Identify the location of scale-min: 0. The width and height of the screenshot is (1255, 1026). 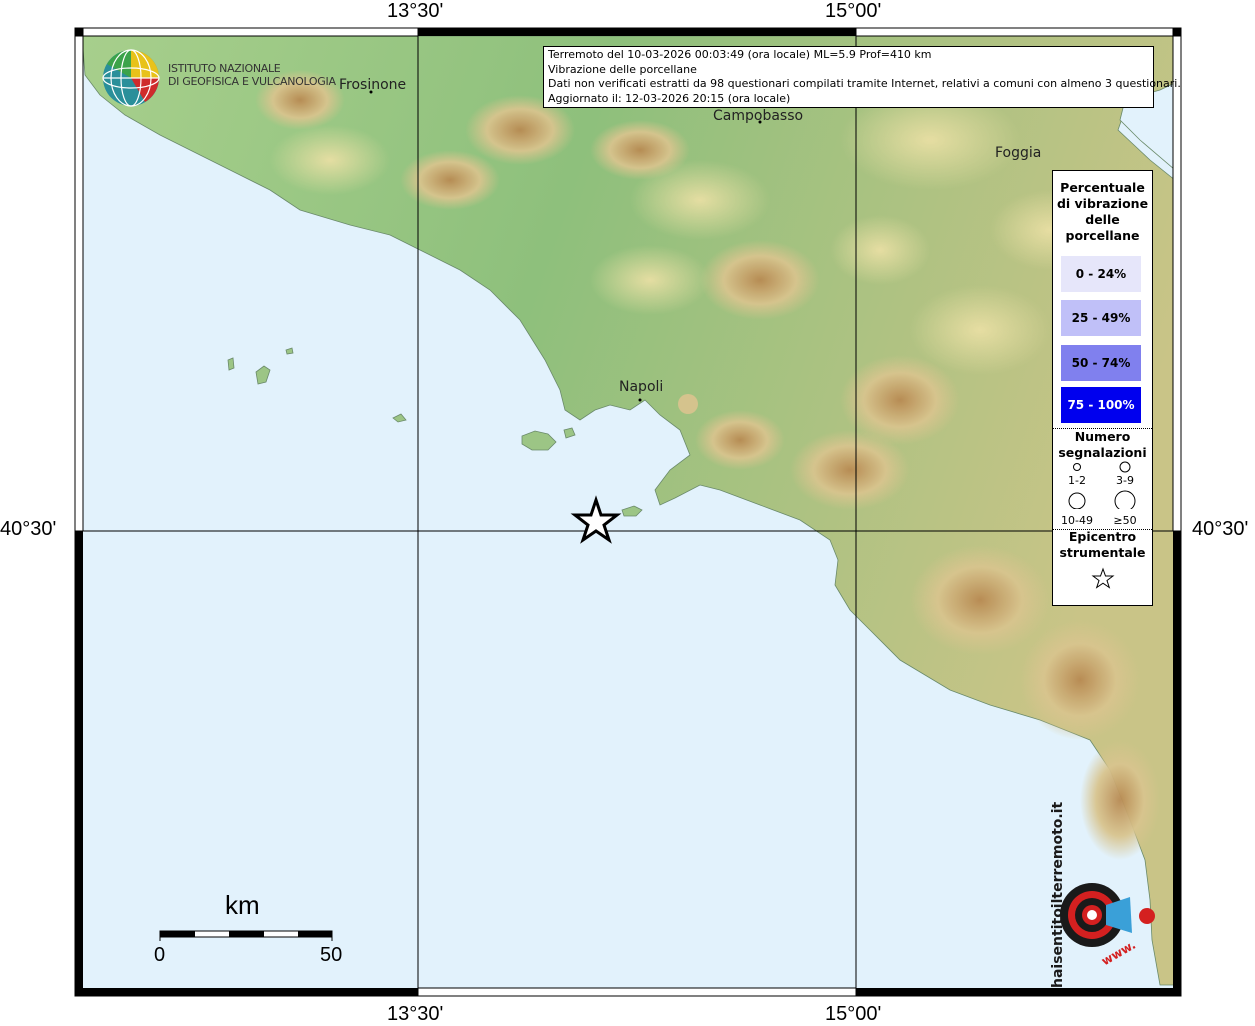
(160, 955).